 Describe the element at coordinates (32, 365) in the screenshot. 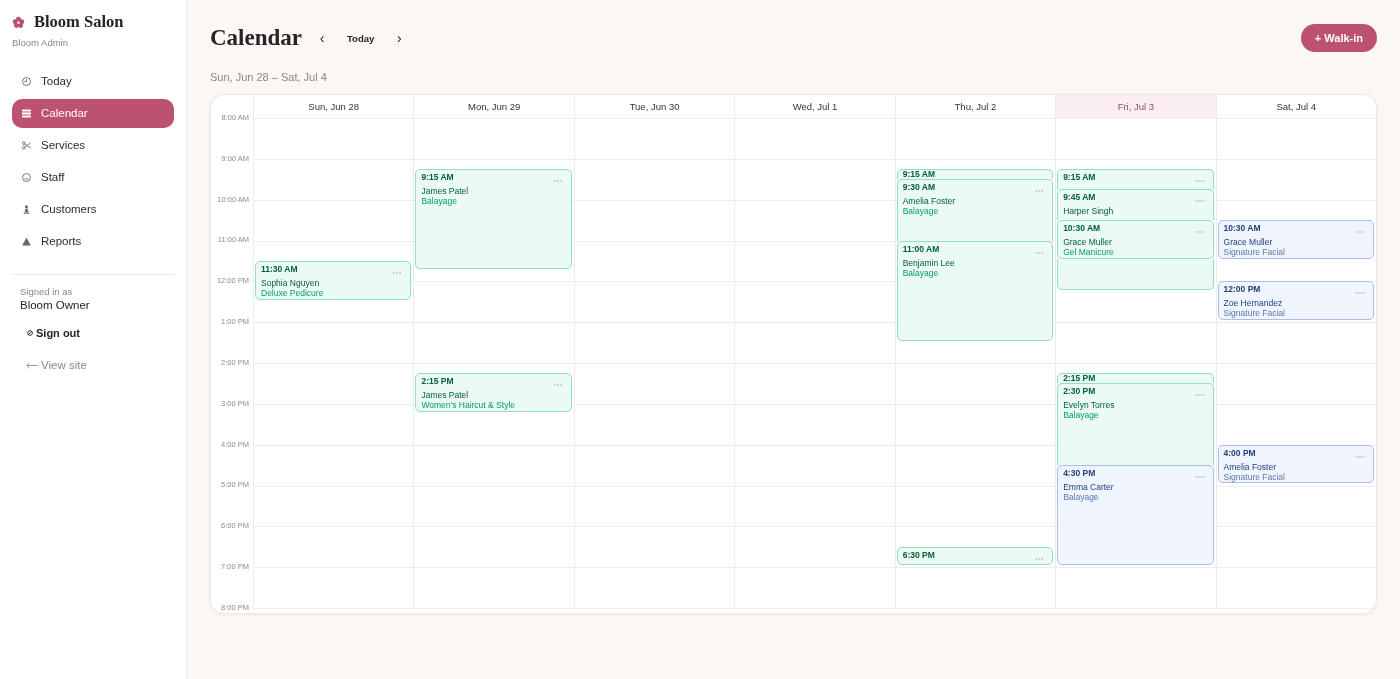

I see `left-arrow-icon` at that location.